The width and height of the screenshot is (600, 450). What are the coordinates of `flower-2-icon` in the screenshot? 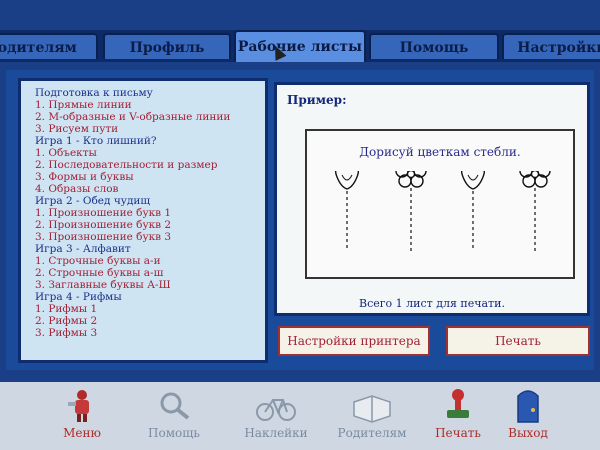 It's located at (411, 211).